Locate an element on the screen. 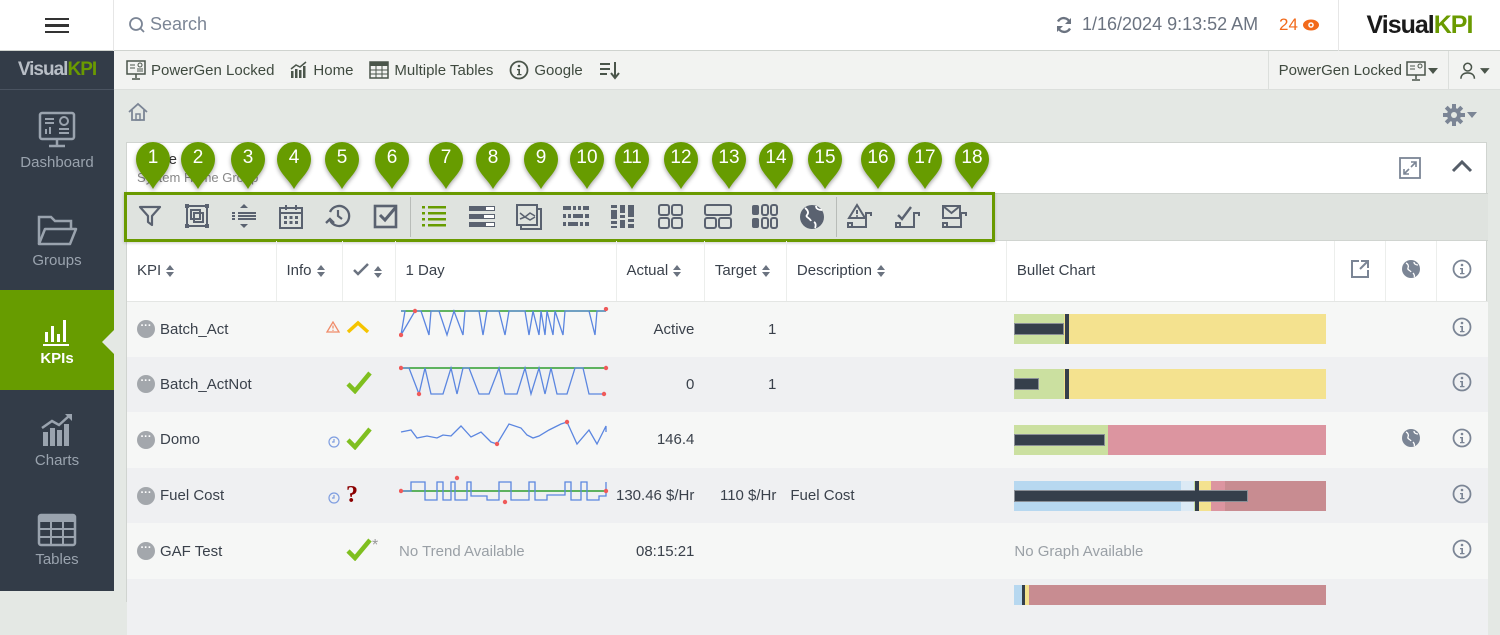 Image resolution: width=1500 pixels, height=635 pixels. watch-alerts-button: 24 is located at coordinates (1299, 25).